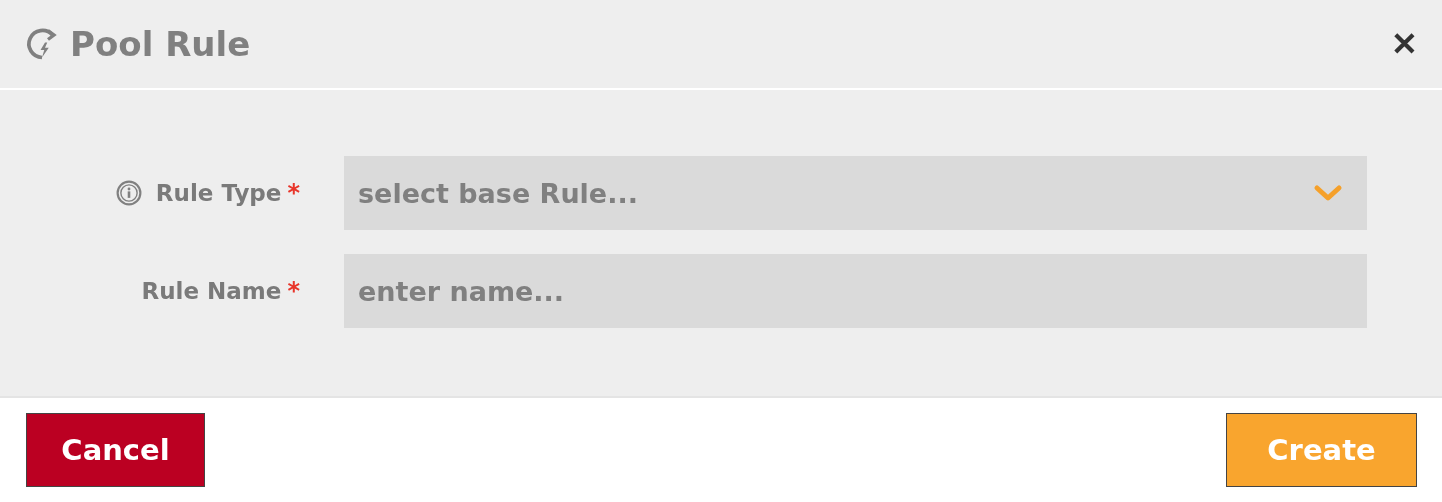 Image resolution: width=1442 pixels, height=502 pixels. I want to click on chevron-down-icon, so click(1328, 193).